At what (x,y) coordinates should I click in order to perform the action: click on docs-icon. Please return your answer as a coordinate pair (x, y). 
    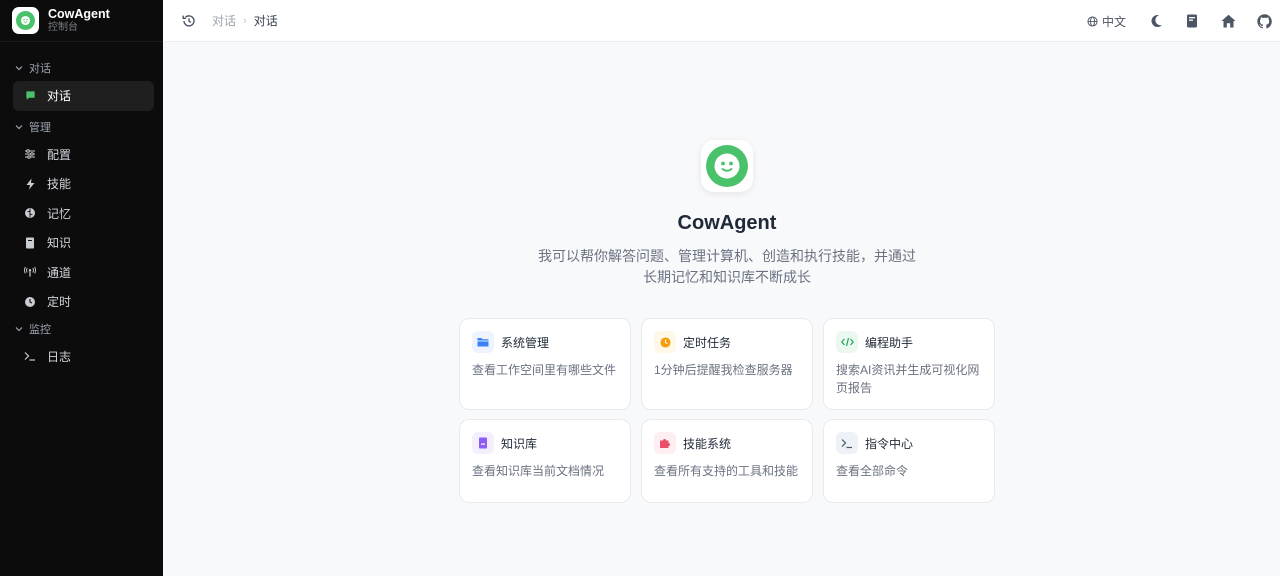
    Looking at the image, I should click on (1192, 21).